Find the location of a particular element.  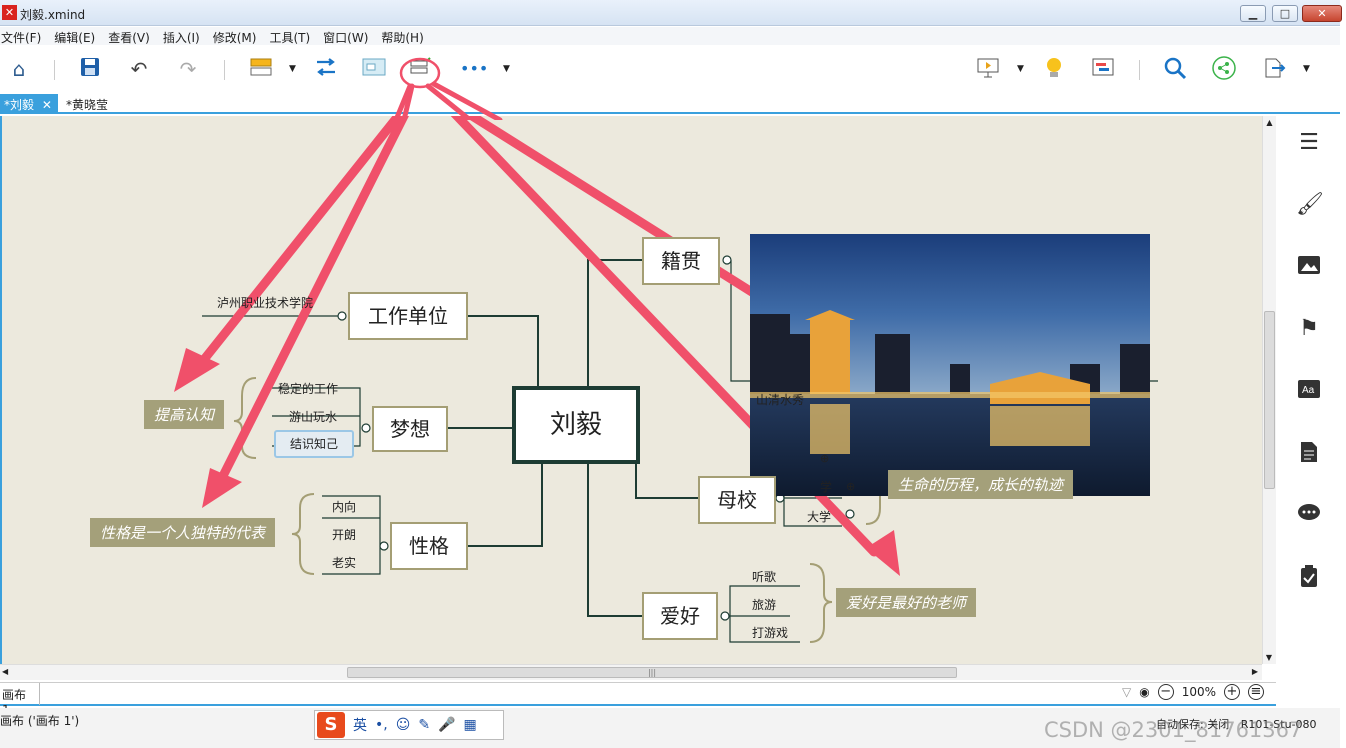

subtopic-school-level: 学 is located at coordinates (826, 486).